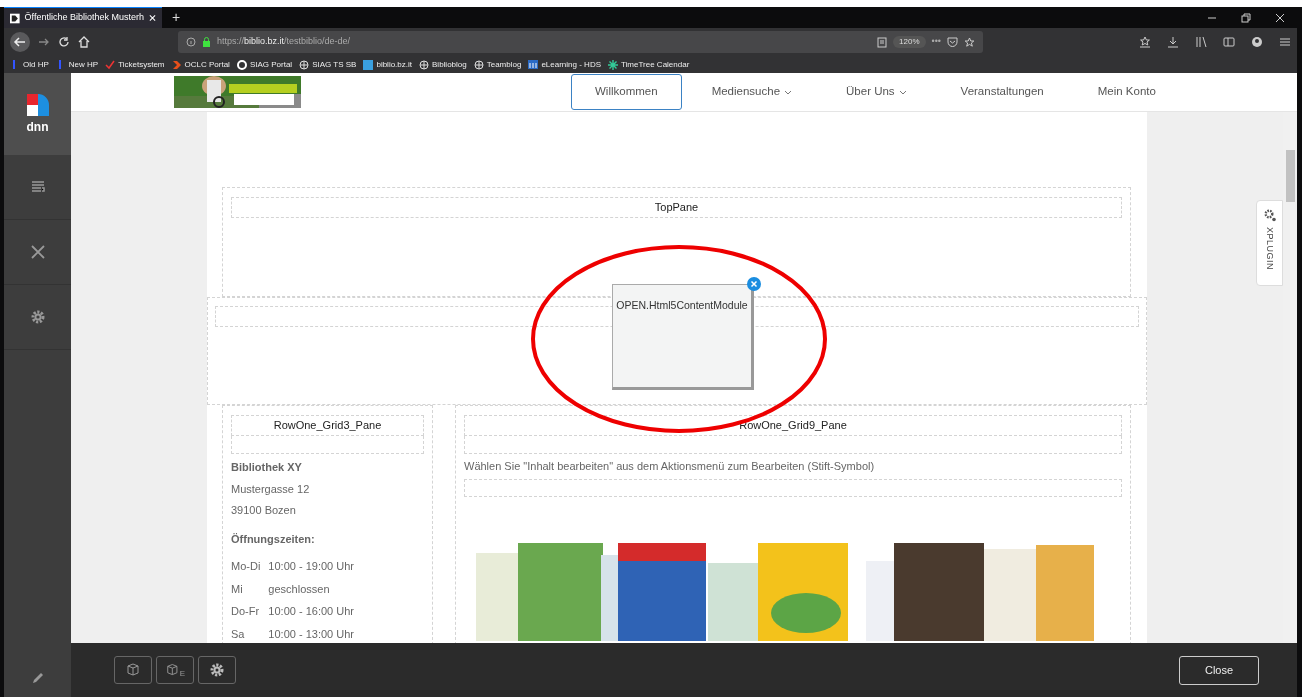 This screenshot has height=697, width=1302. What do you see at coordinates (110, 64) in the screenshot?
I see `check-icon` at bounding box center [110, 64].